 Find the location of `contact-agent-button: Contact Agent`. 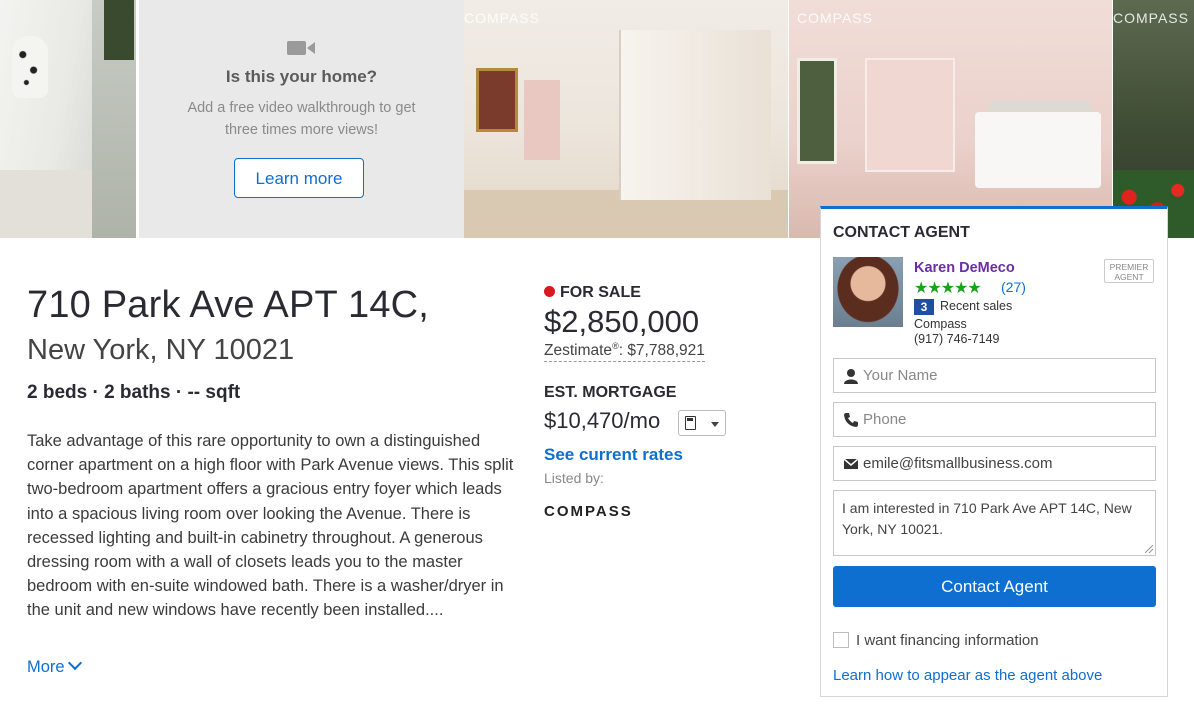

contact-agent-button: Contact Agent is located at coordinates (994, 586).